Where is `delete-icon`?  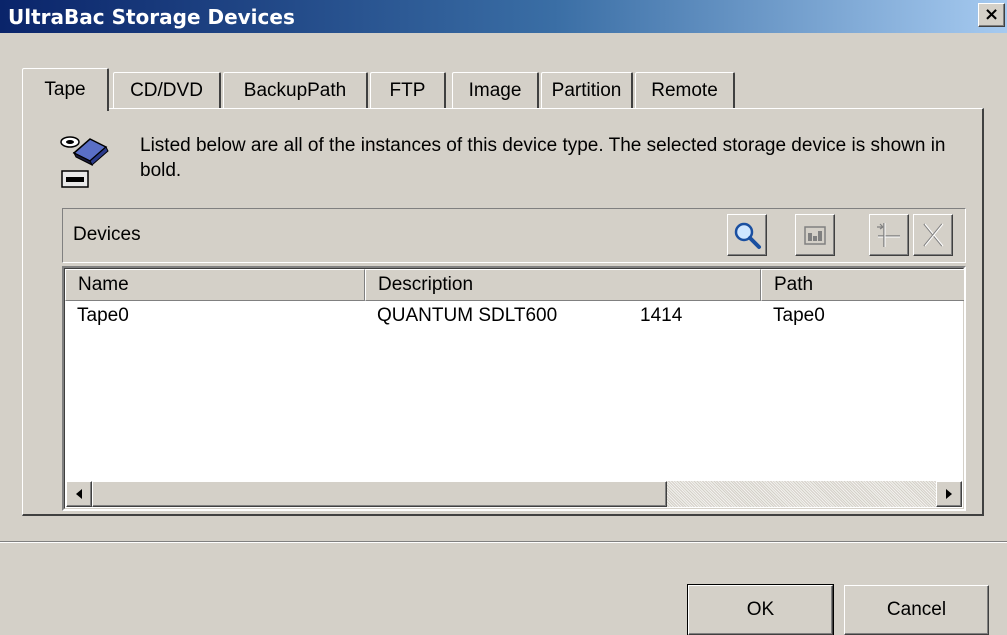
delete-icon is located at coordinates (933, 235).